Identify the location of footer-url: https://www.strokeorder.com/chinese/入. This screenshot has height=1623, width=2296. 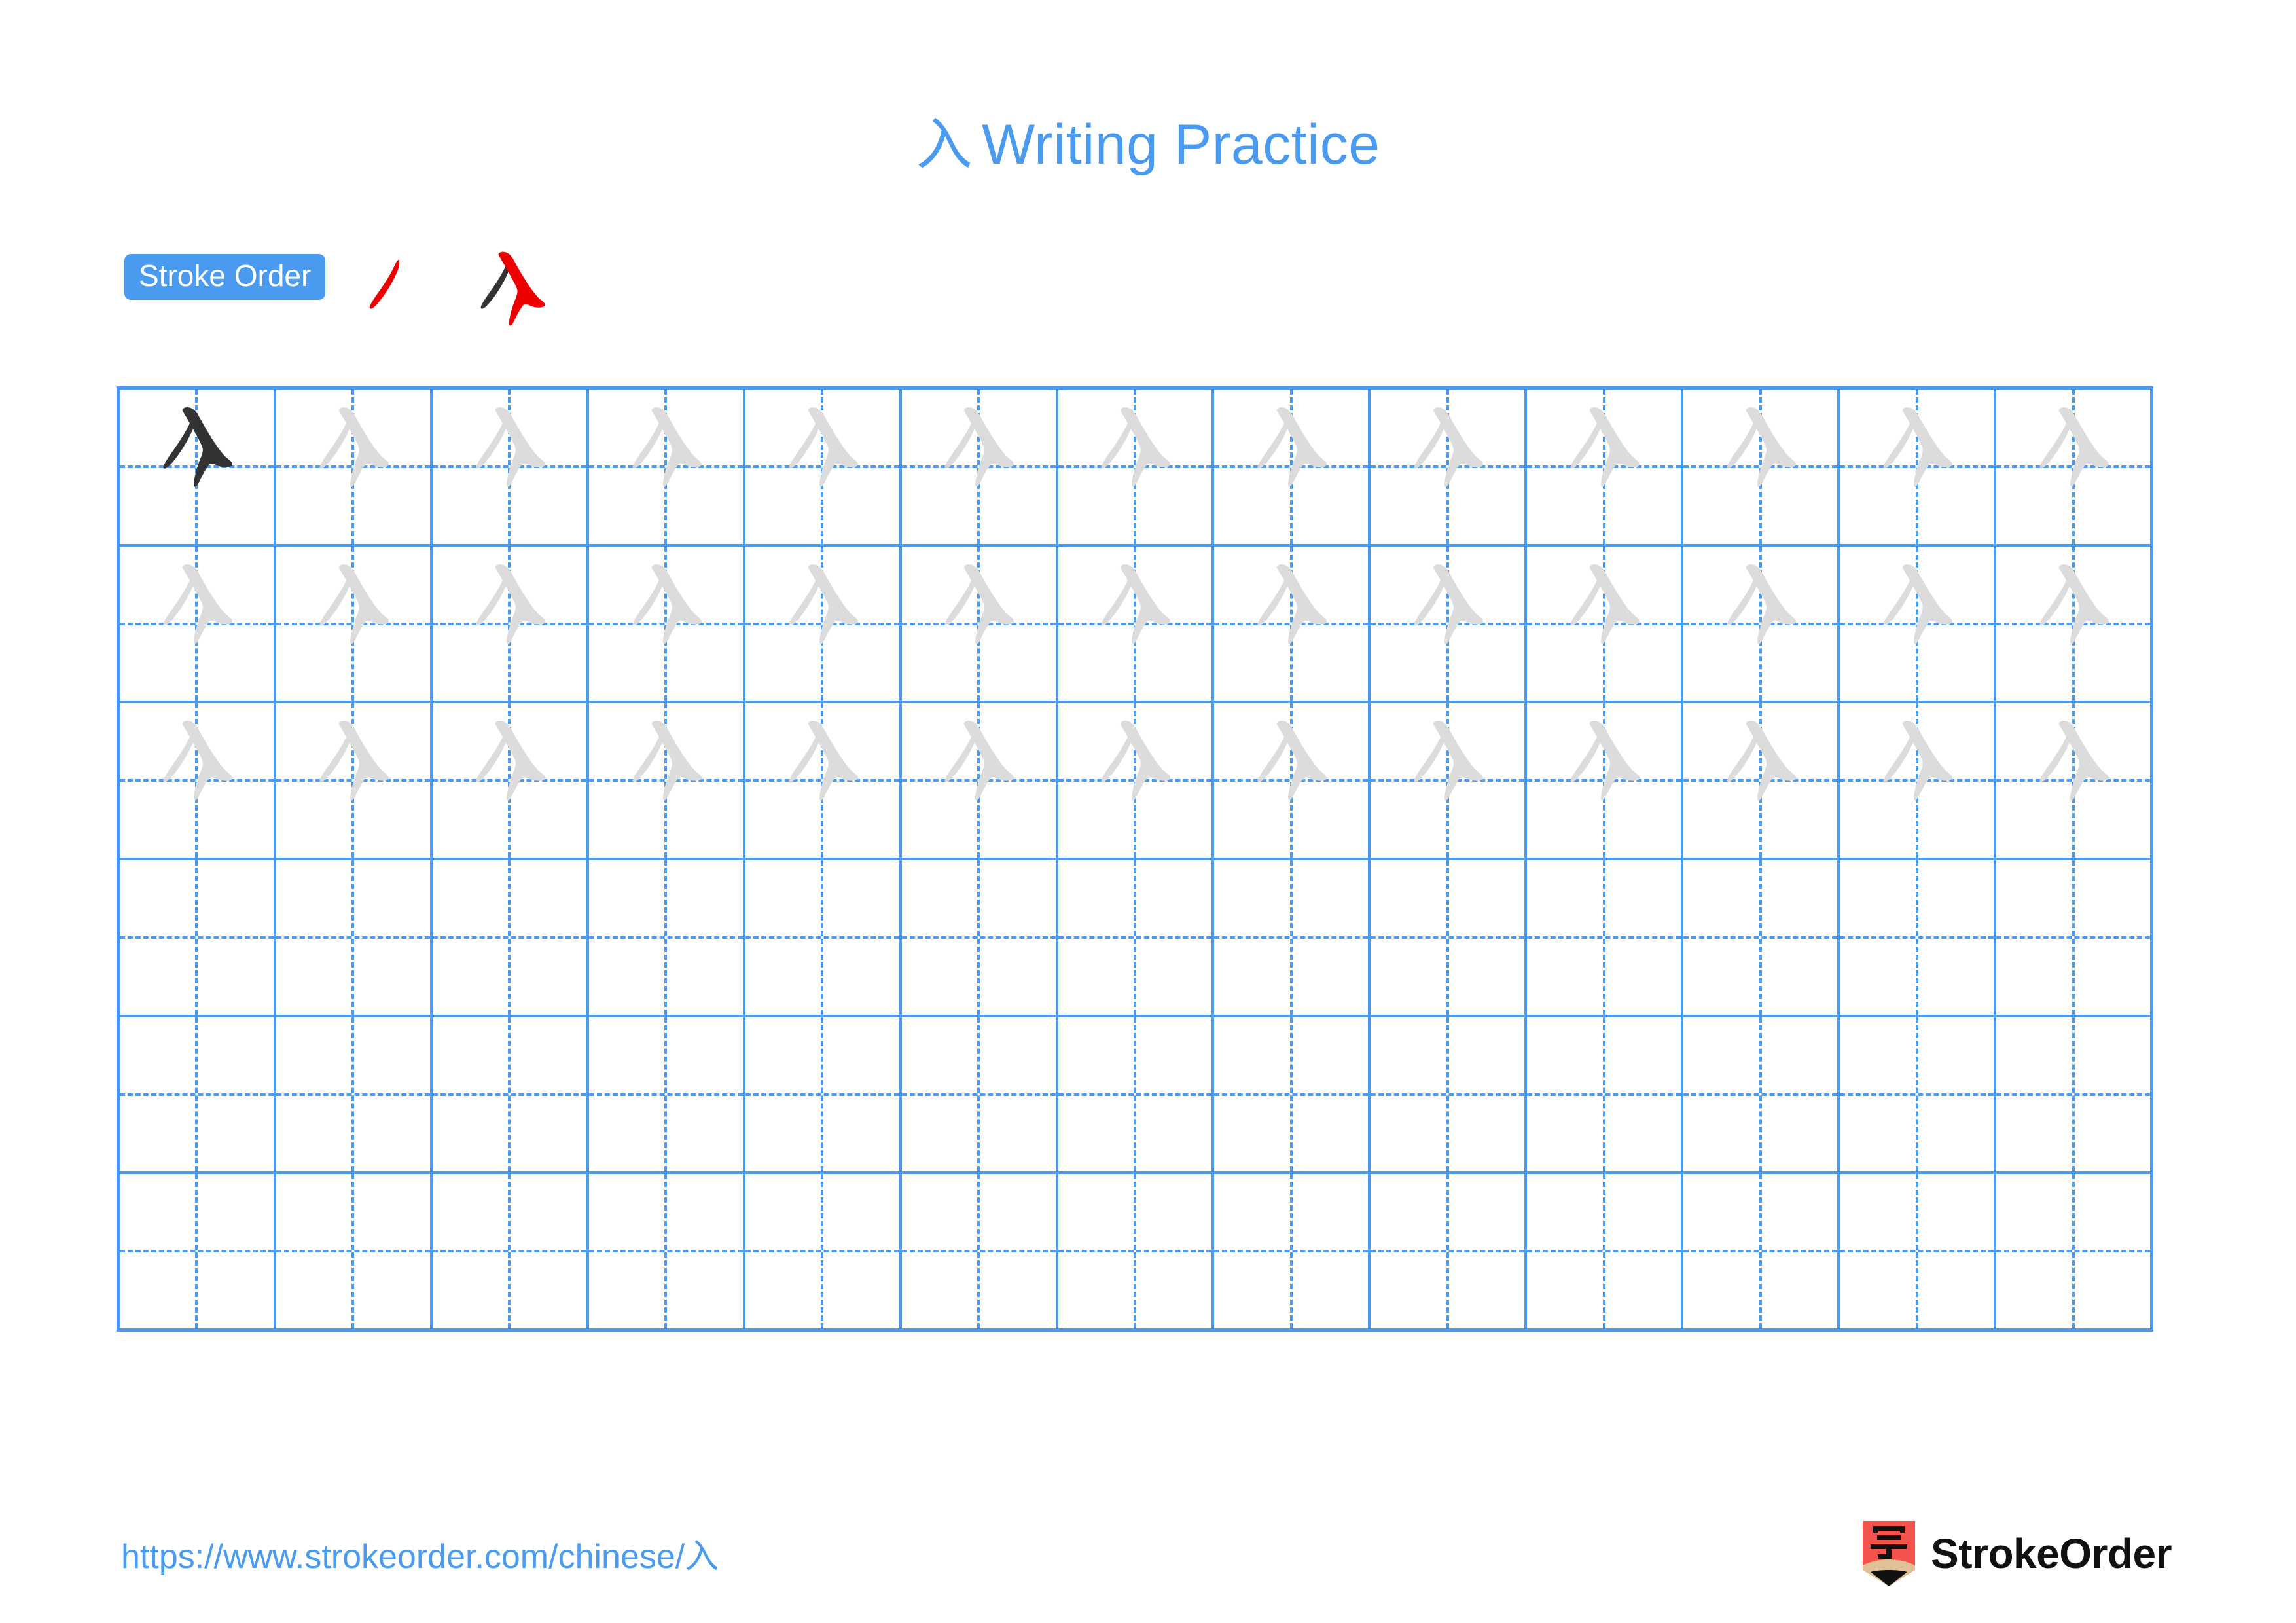
(420, 1553).